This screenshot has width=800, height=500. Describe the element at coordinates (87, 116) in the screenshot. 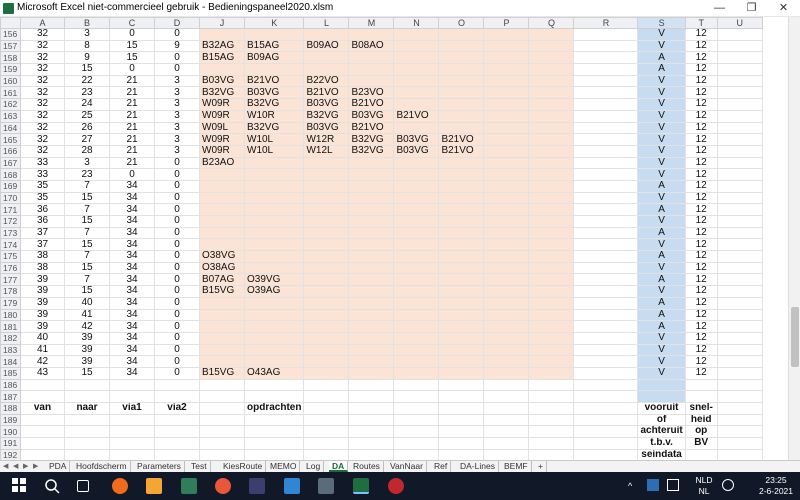

I see `cell-naar: 25` at that location.